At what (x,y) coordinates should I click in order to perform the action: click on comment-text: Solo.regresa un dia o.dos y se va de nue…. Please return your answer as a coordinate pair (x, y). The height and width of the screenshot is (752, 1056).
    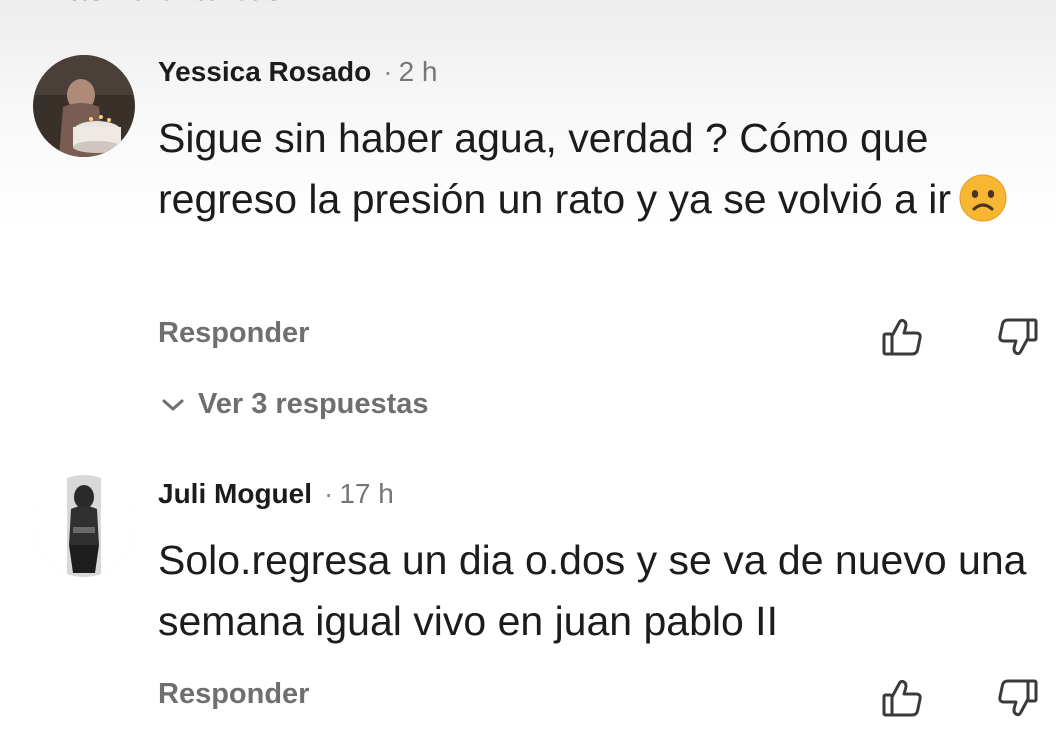
    Looking at the image, I should click on (598, 591).